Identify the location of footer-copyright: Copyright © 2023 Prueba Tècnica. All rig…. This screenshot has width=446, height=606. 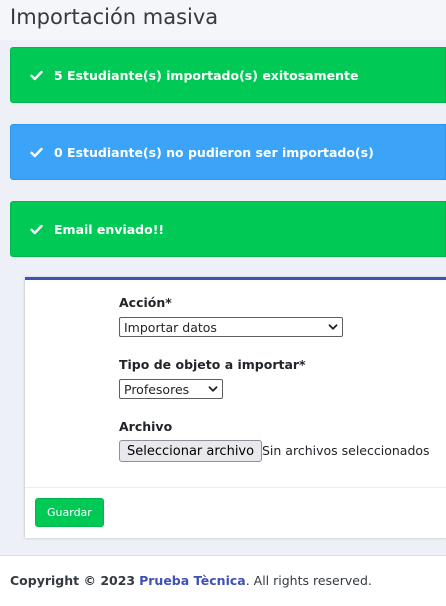
(191, 580).